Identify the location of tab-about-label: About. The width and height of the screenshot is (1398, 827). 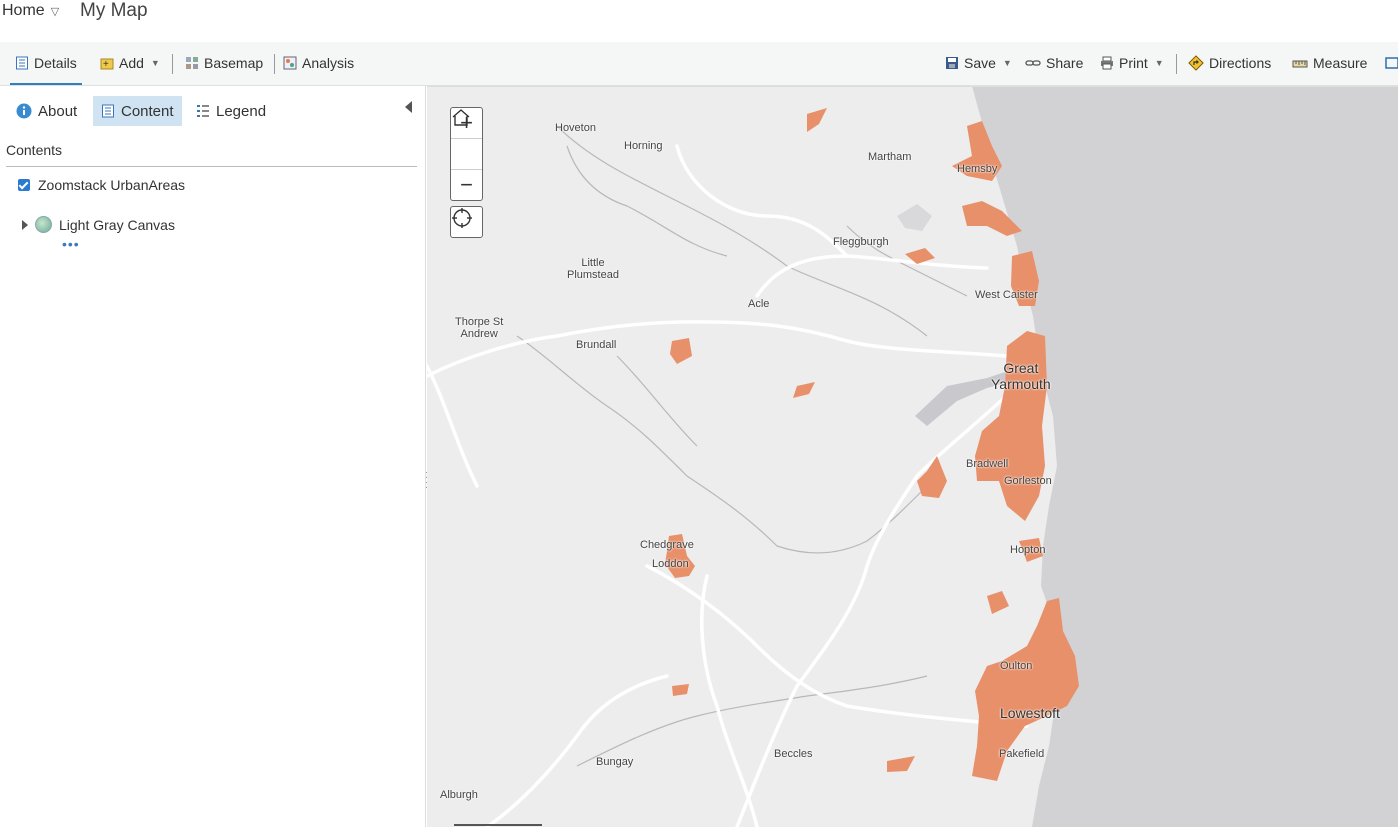
(58, 111).